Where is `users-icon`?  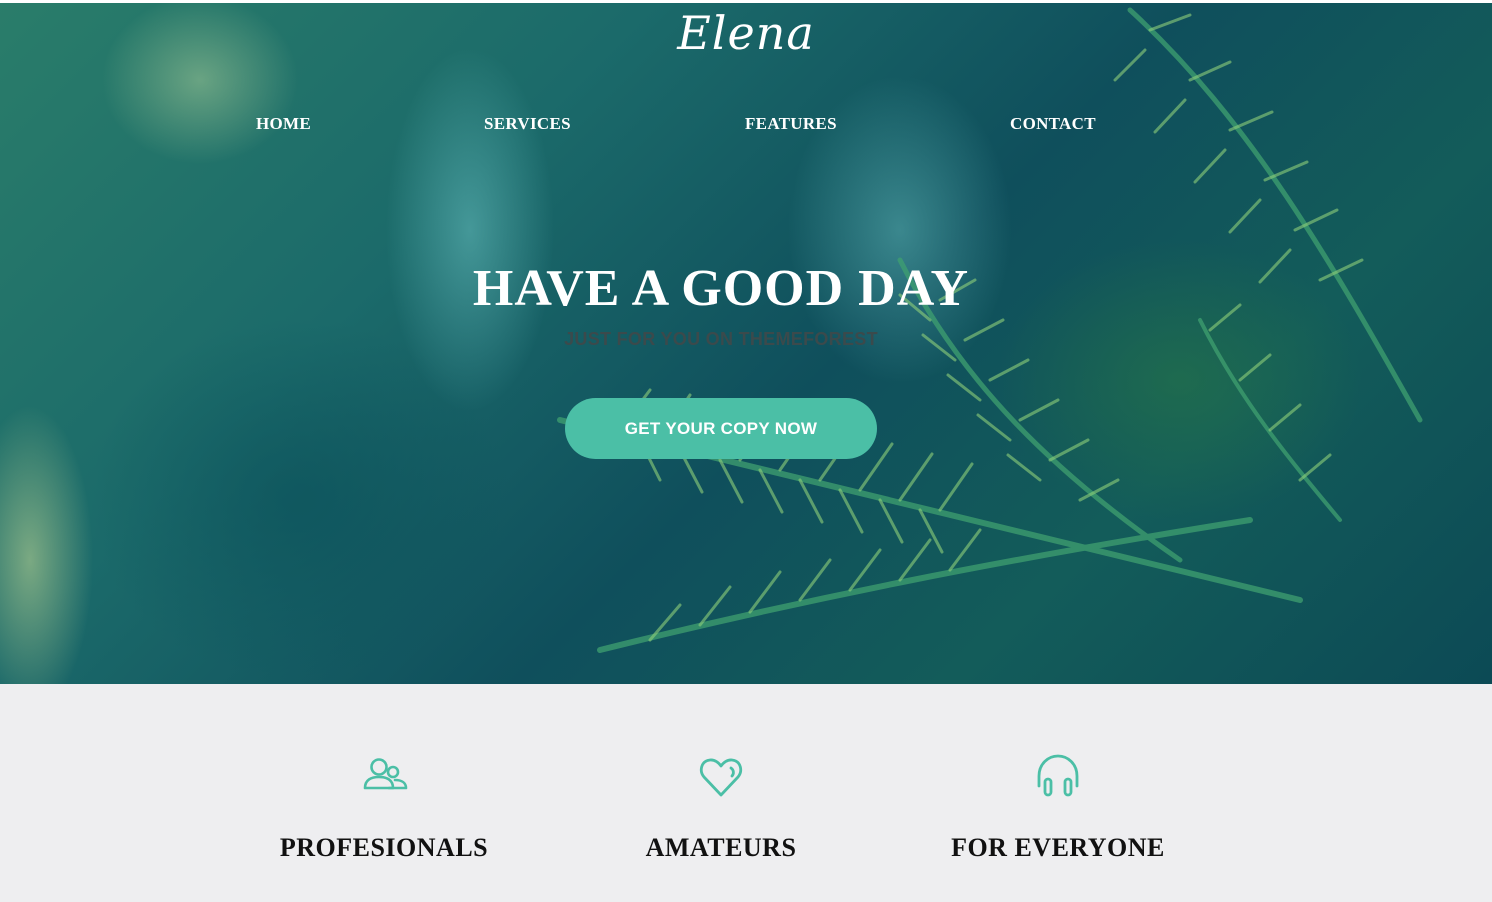
users-icon is located at coordinates (385, 774).